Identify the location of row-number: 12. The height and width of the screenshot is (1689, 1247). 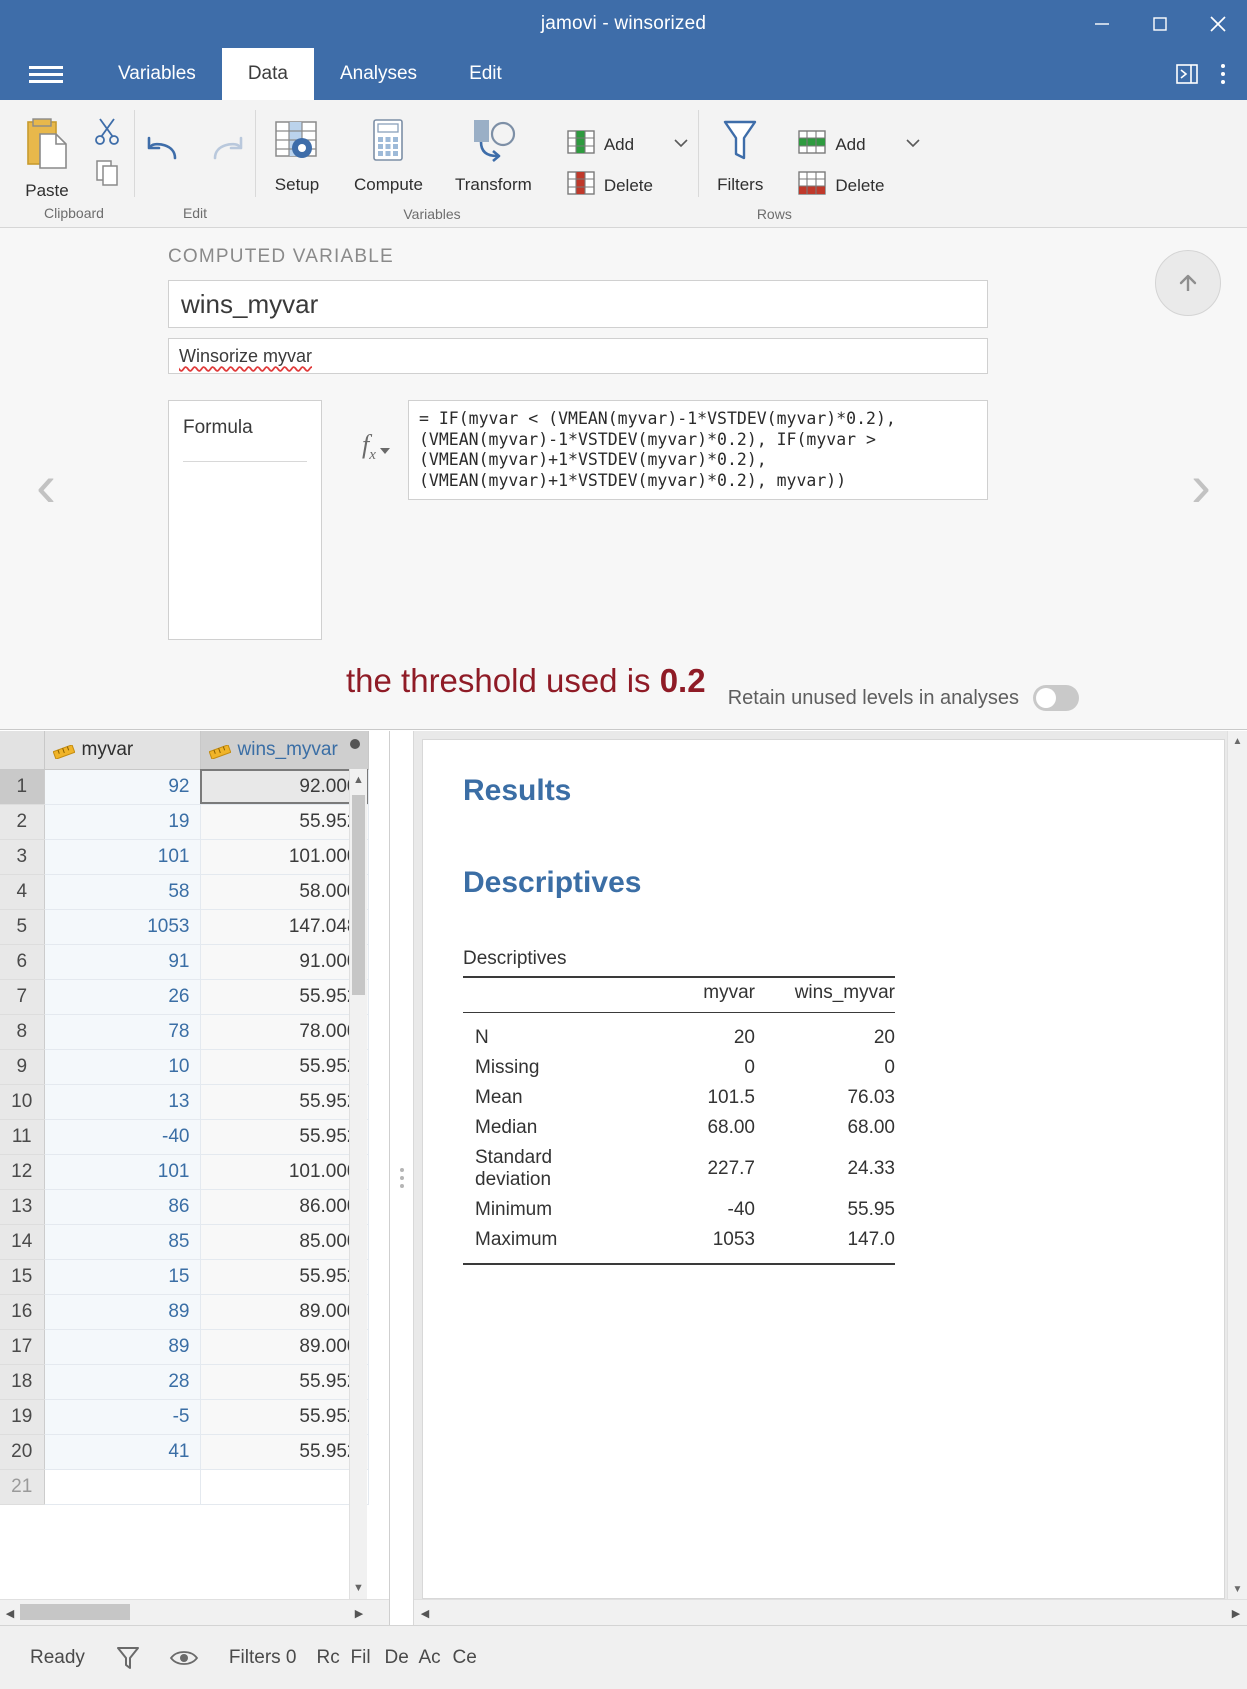
(22, 1172).